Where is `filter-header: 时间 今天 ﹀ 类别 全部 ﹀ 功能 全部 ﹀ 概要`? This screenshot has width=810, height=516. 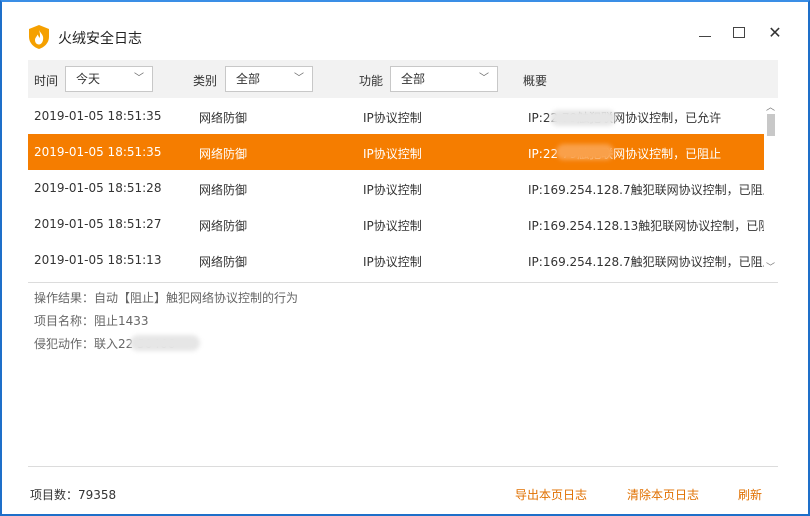
filter-header: 时间 今天 ﹀ 类别 全部 ﹀ 功能 全部 ﹀ 概要 is located at coordinates (403, 79).